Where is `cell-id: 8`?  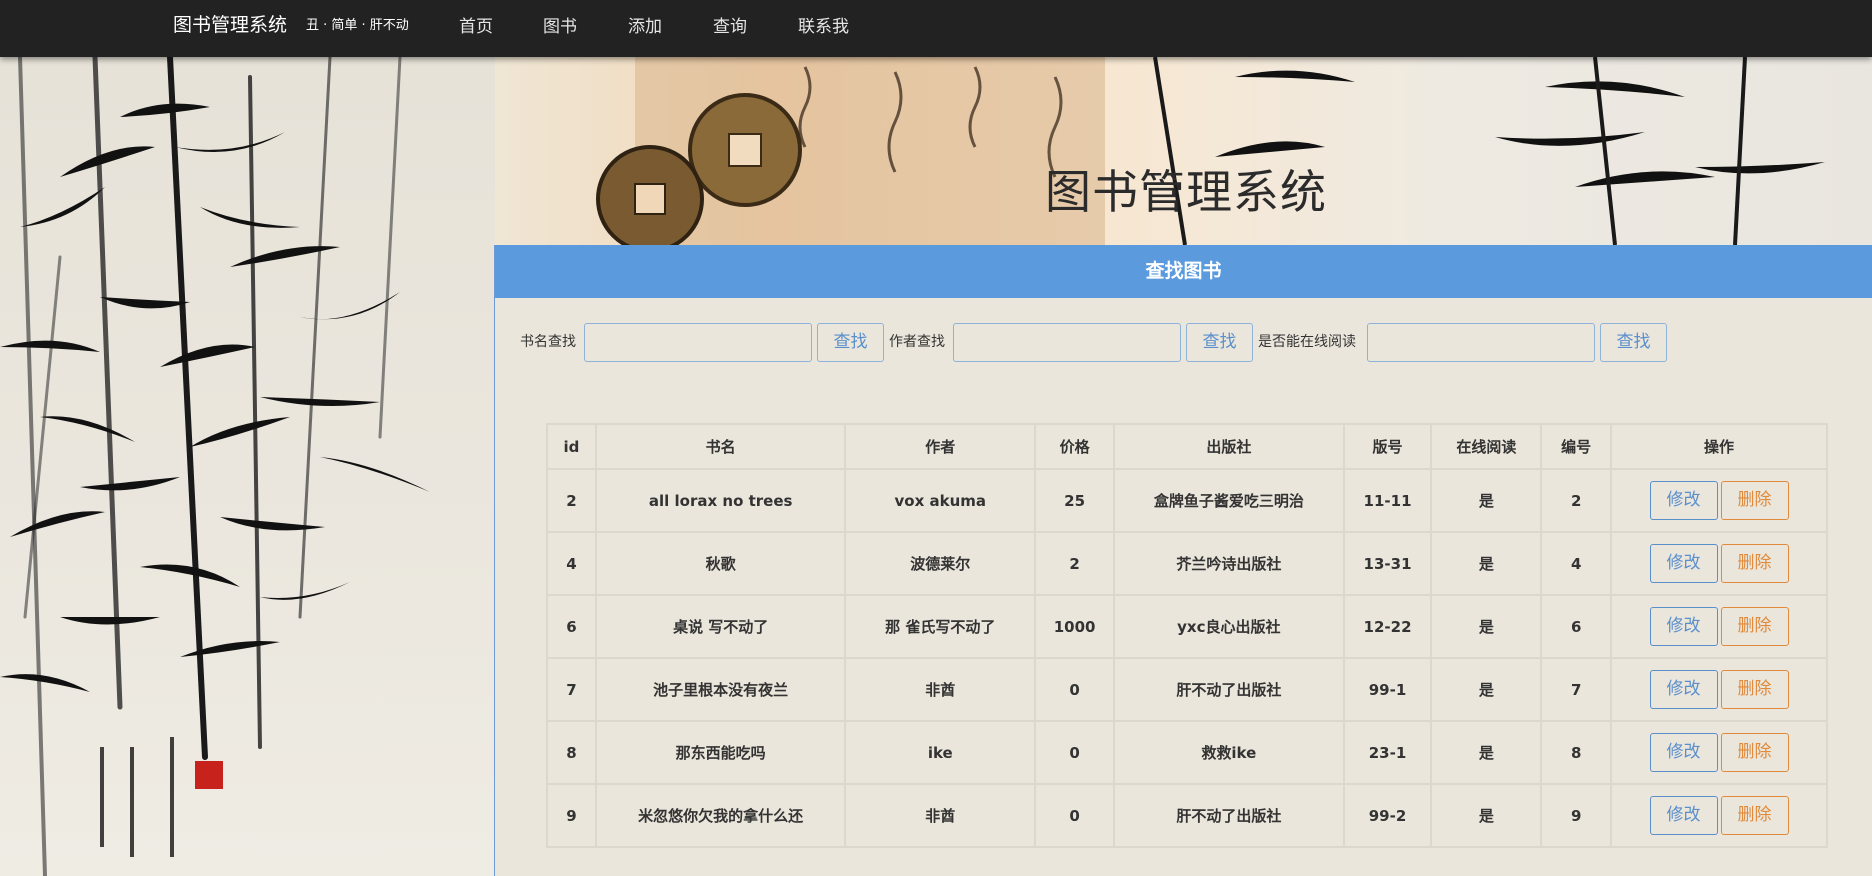
cell-id: 8 is located at coordinates (571, 752).